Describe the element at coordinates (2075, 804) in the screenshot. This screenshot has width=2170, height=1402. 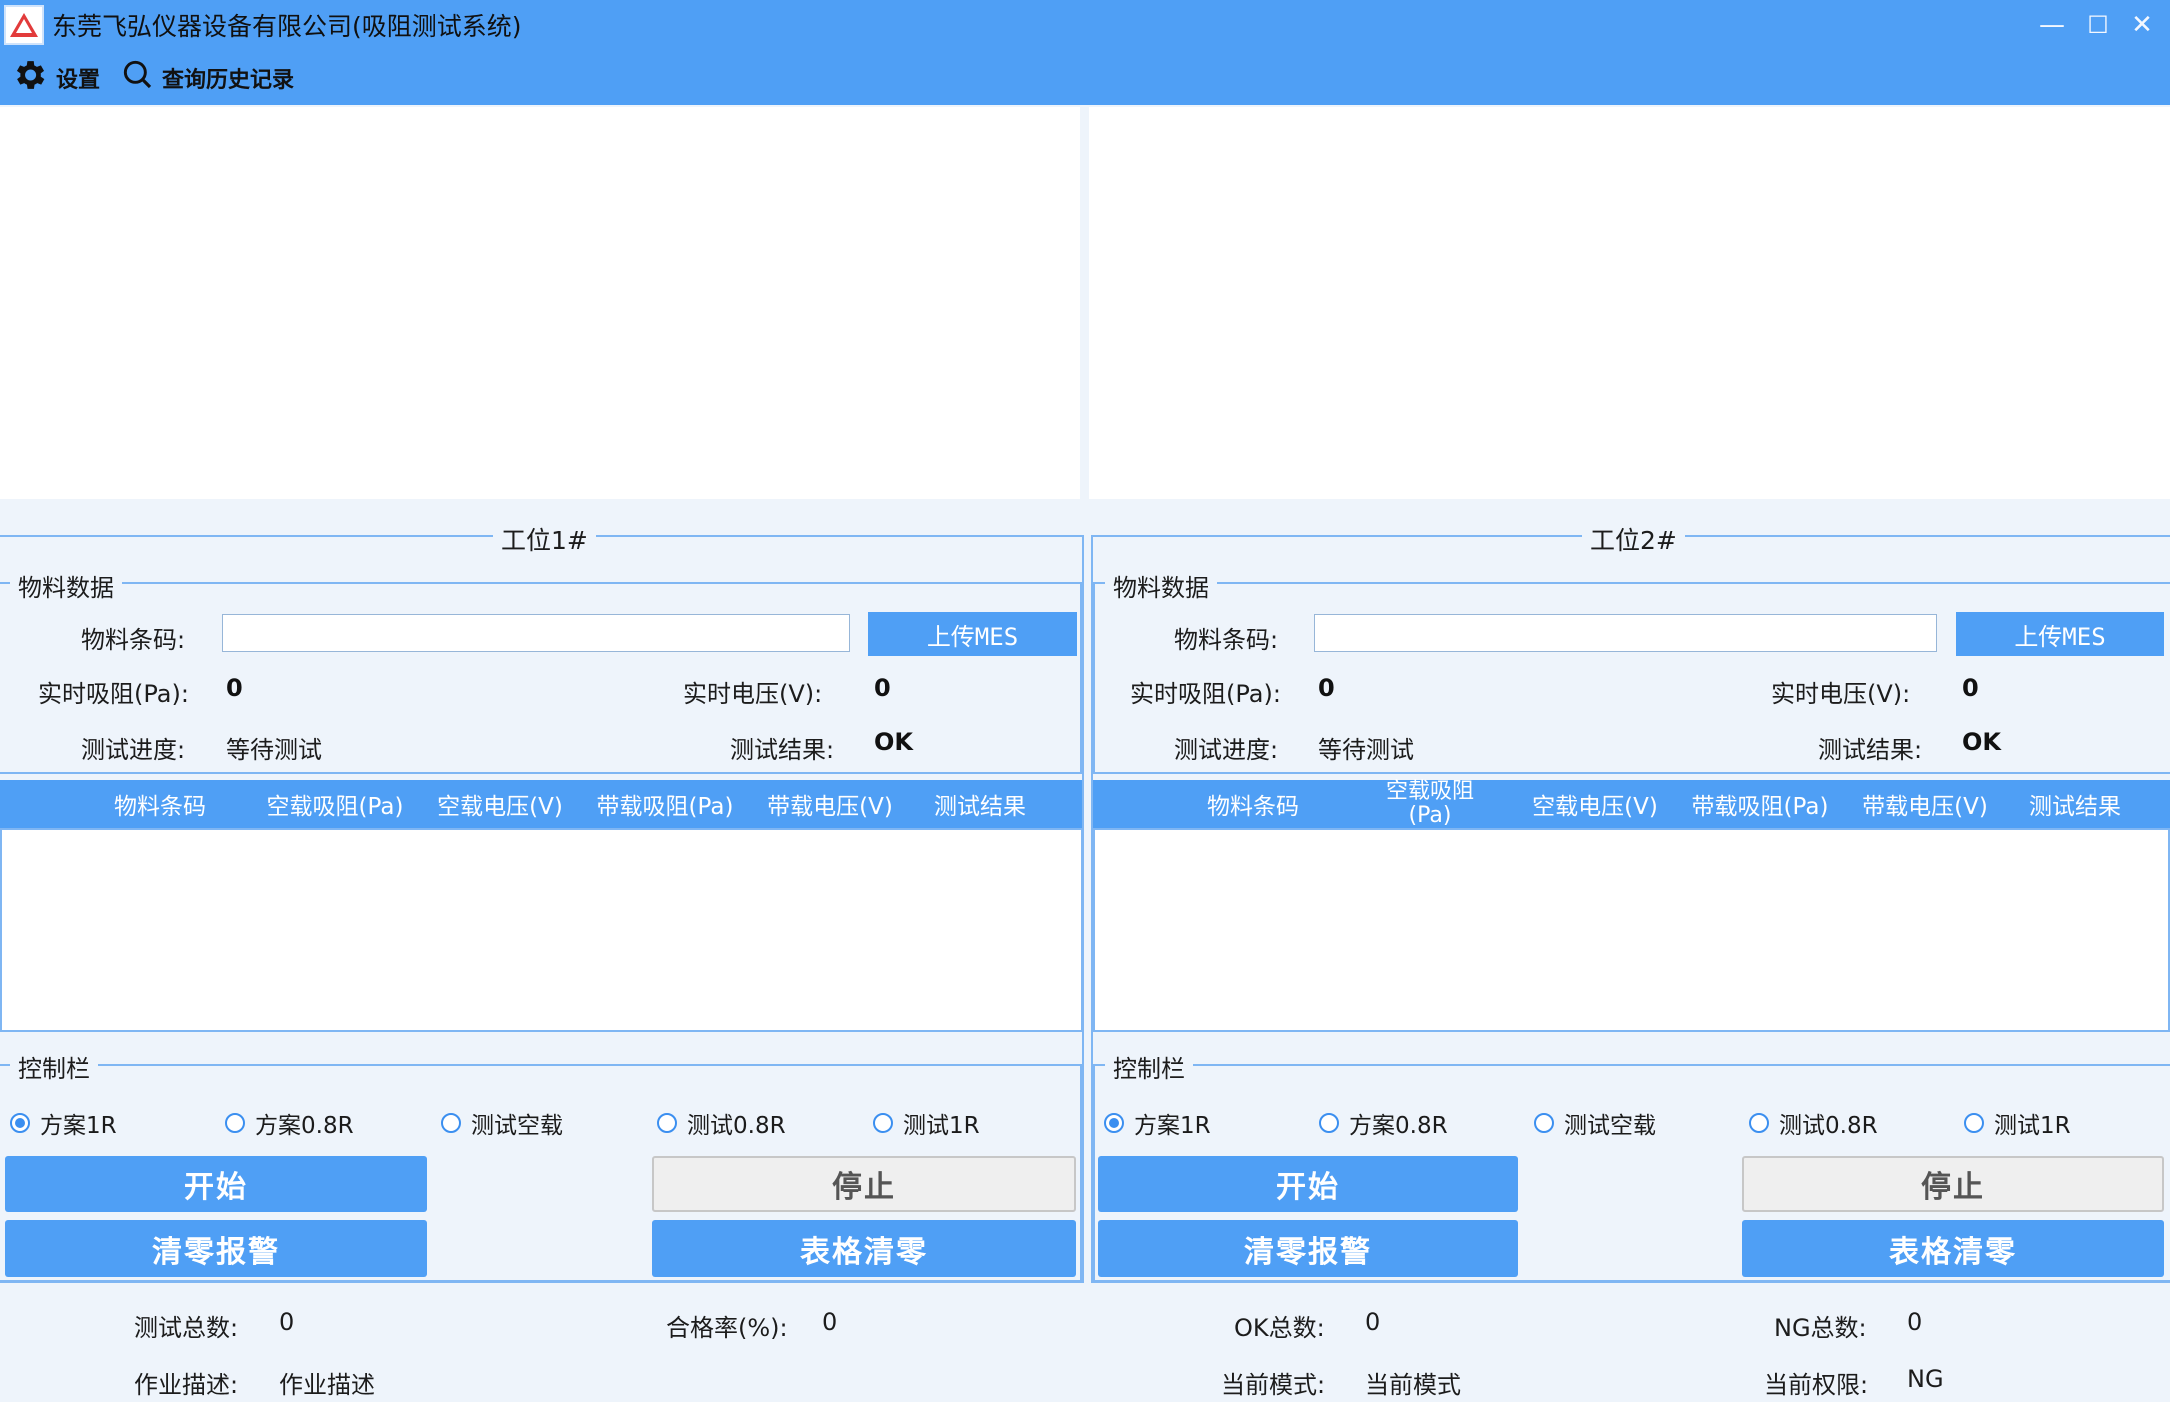
I see `station2-col-result: 测试结果` at that location.